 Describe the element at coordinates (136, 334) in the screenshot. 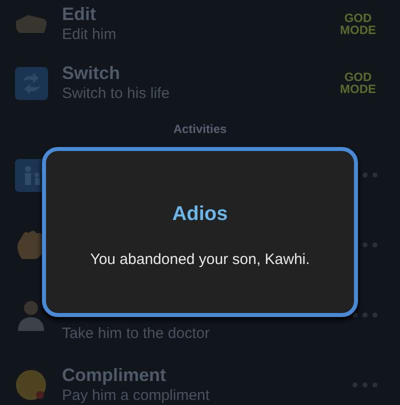

I see `row-subtitle: Take him to the doctor` at that location.